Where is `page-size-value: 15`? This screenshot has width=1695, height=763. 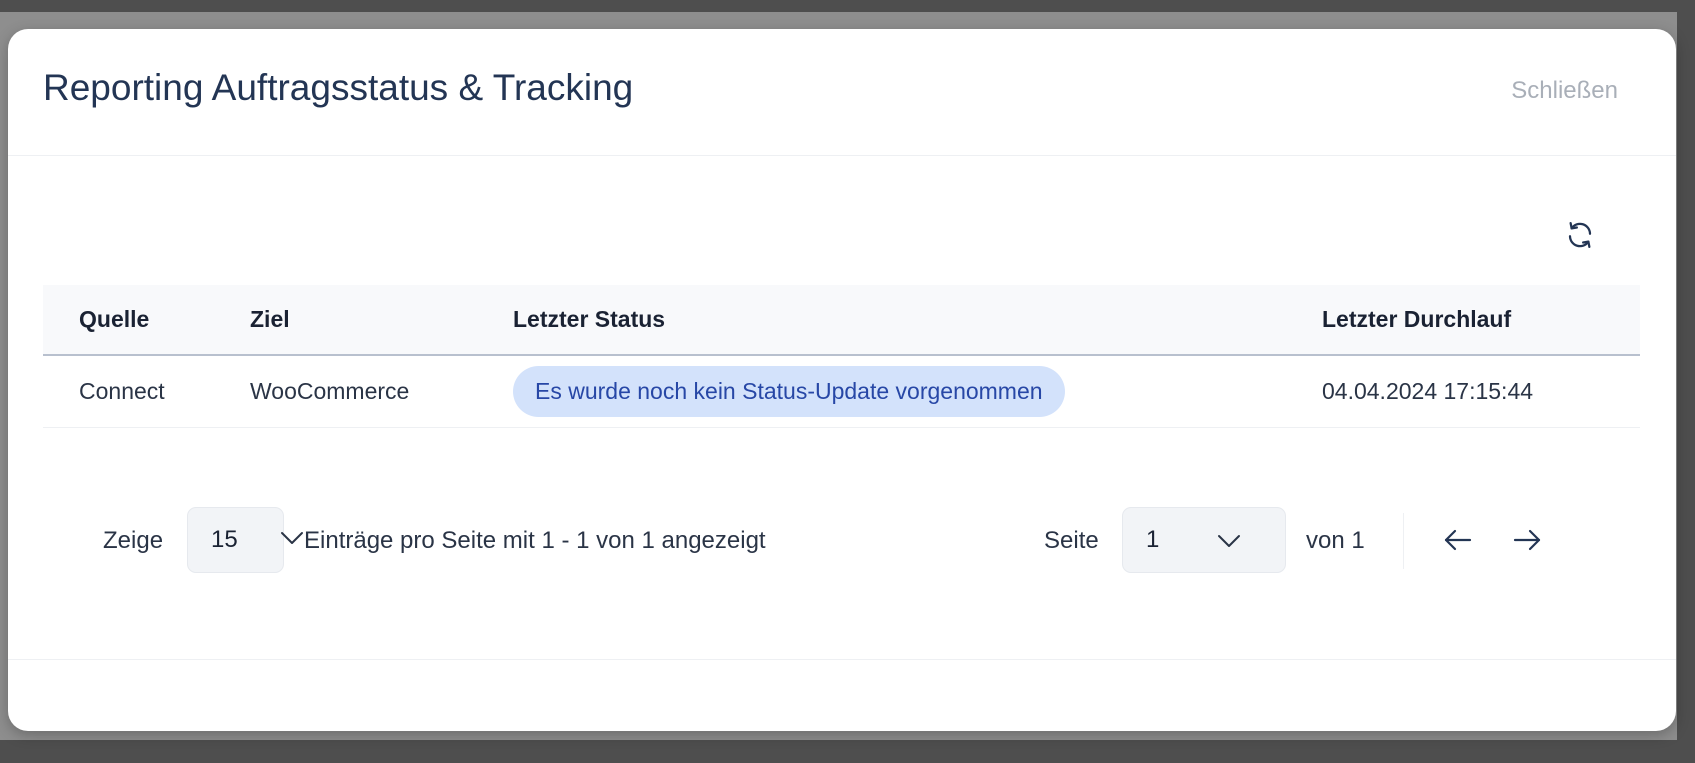 page-size-value: 15 is located at coordinates (224, 539).